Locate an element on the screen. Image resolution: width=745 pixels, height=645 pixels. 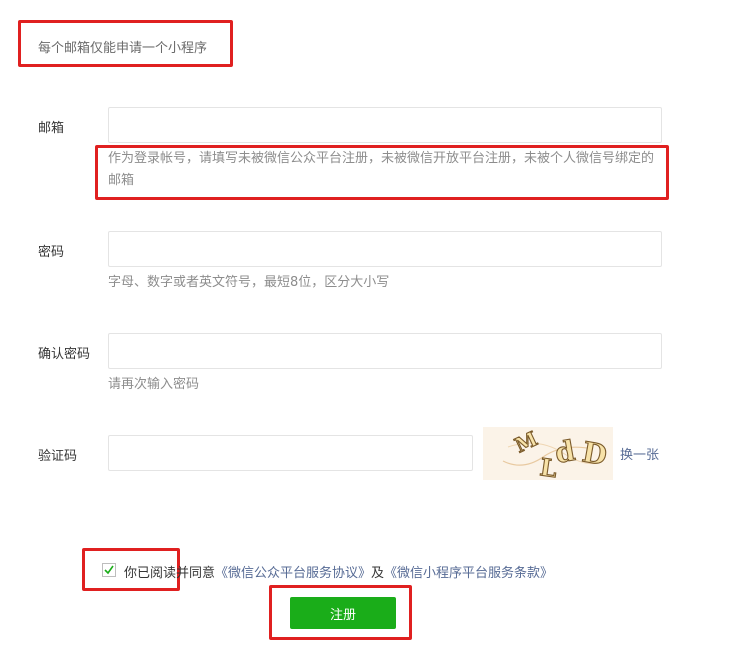
captcha-char-1: M is located at coordinates (526, 442).